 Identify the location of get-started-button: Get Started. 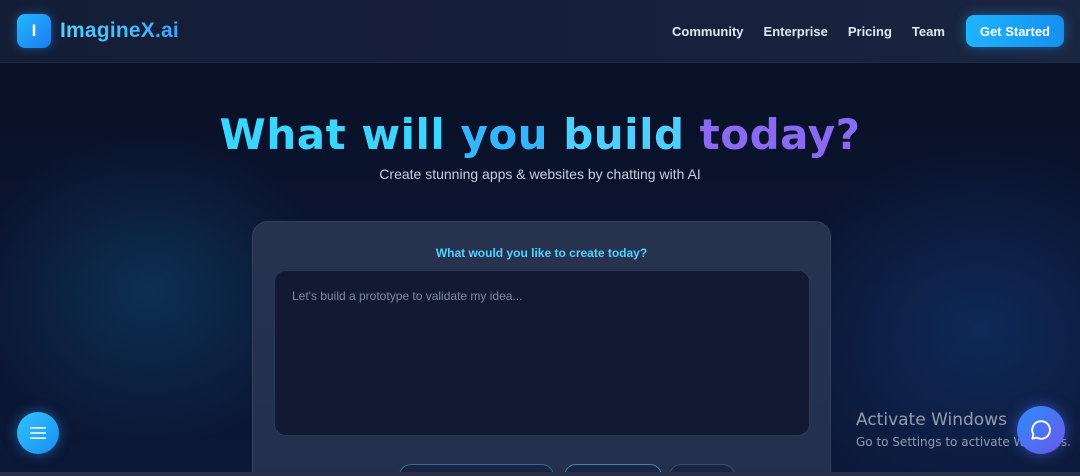
(1014, 31).